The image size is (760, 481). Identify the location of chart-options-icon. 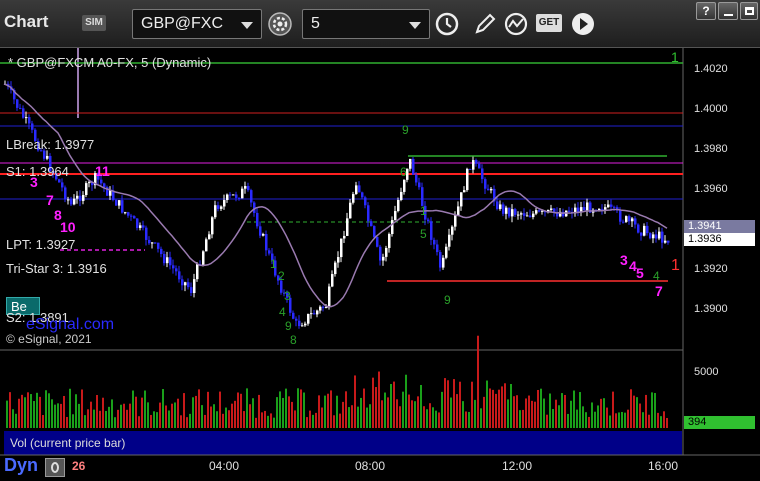
(55, 467).